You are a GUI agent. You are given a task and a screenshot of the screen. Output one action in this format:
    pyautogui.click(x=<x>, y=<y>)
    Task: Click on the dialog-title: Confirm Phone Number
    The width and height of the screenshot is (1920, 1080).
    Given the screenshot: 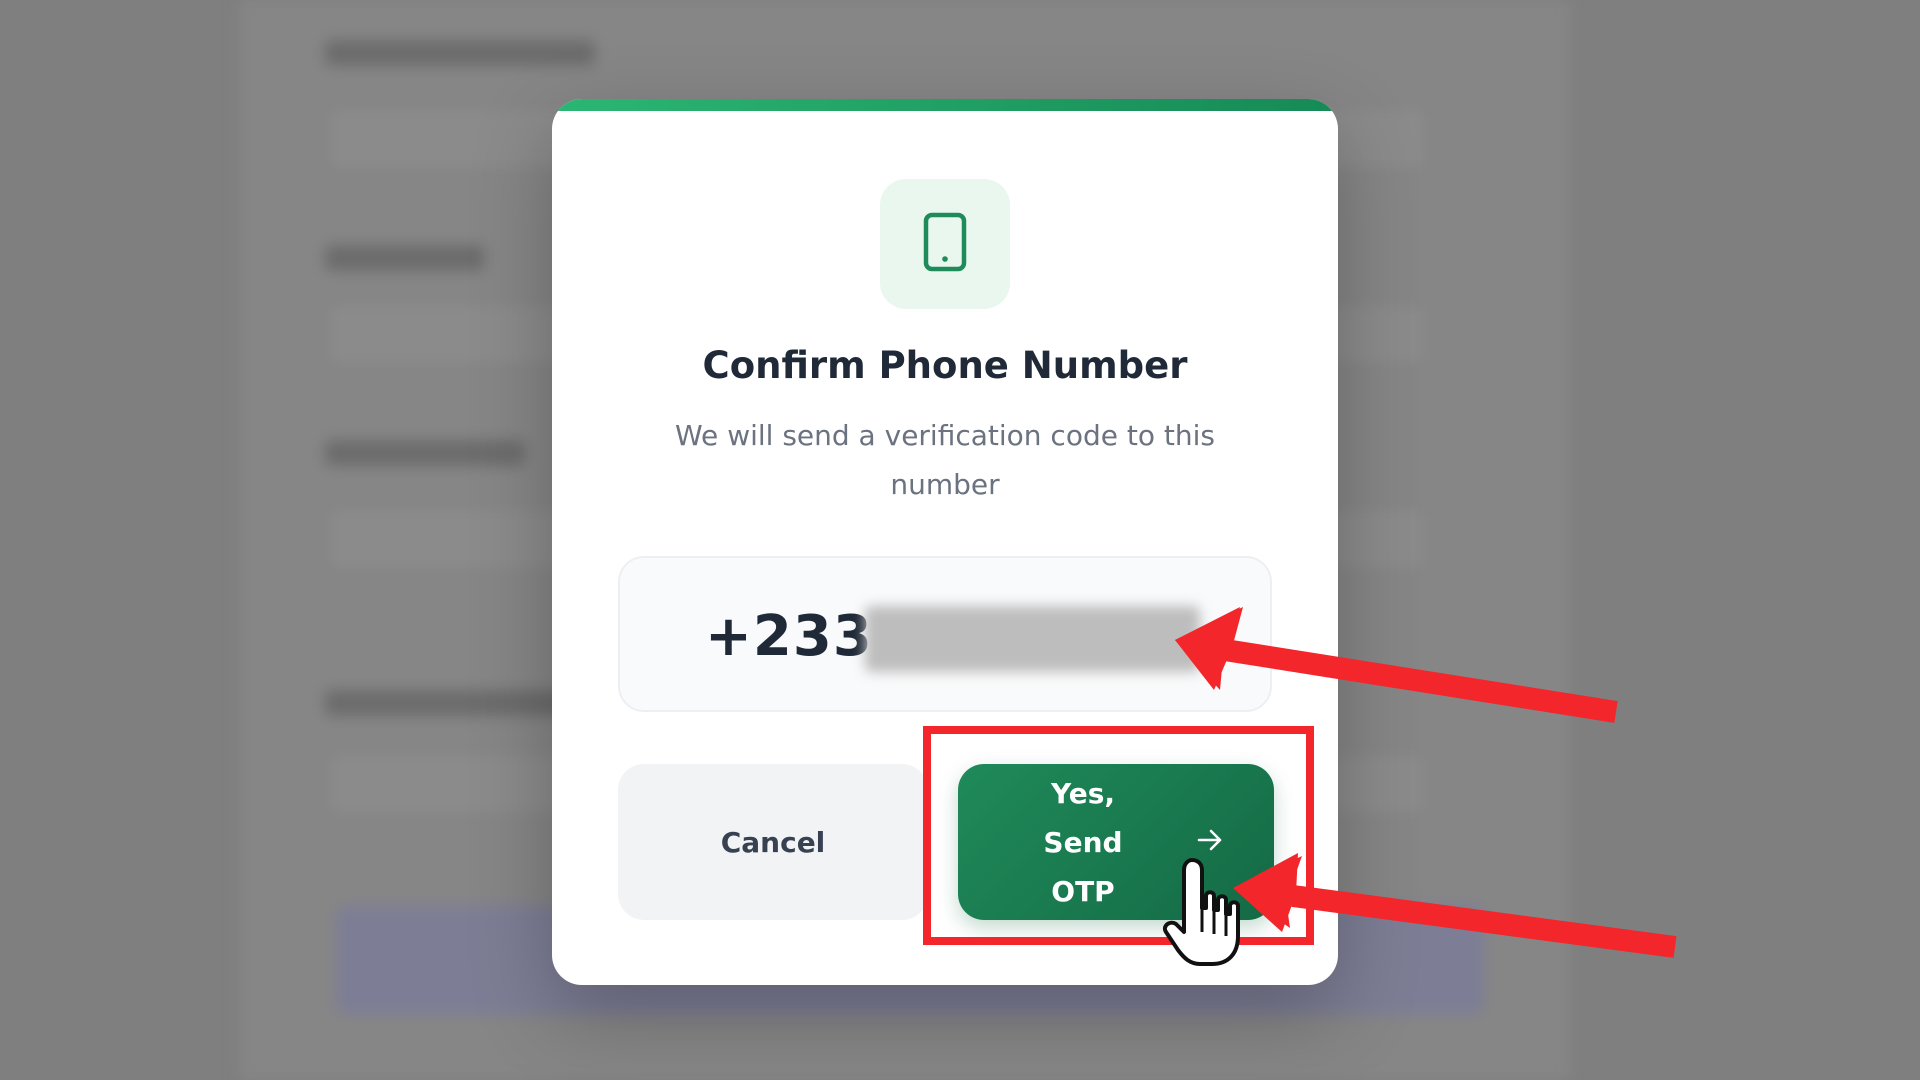 What is the action you would take?
    pyautogui.click(x=945, y=365)
    